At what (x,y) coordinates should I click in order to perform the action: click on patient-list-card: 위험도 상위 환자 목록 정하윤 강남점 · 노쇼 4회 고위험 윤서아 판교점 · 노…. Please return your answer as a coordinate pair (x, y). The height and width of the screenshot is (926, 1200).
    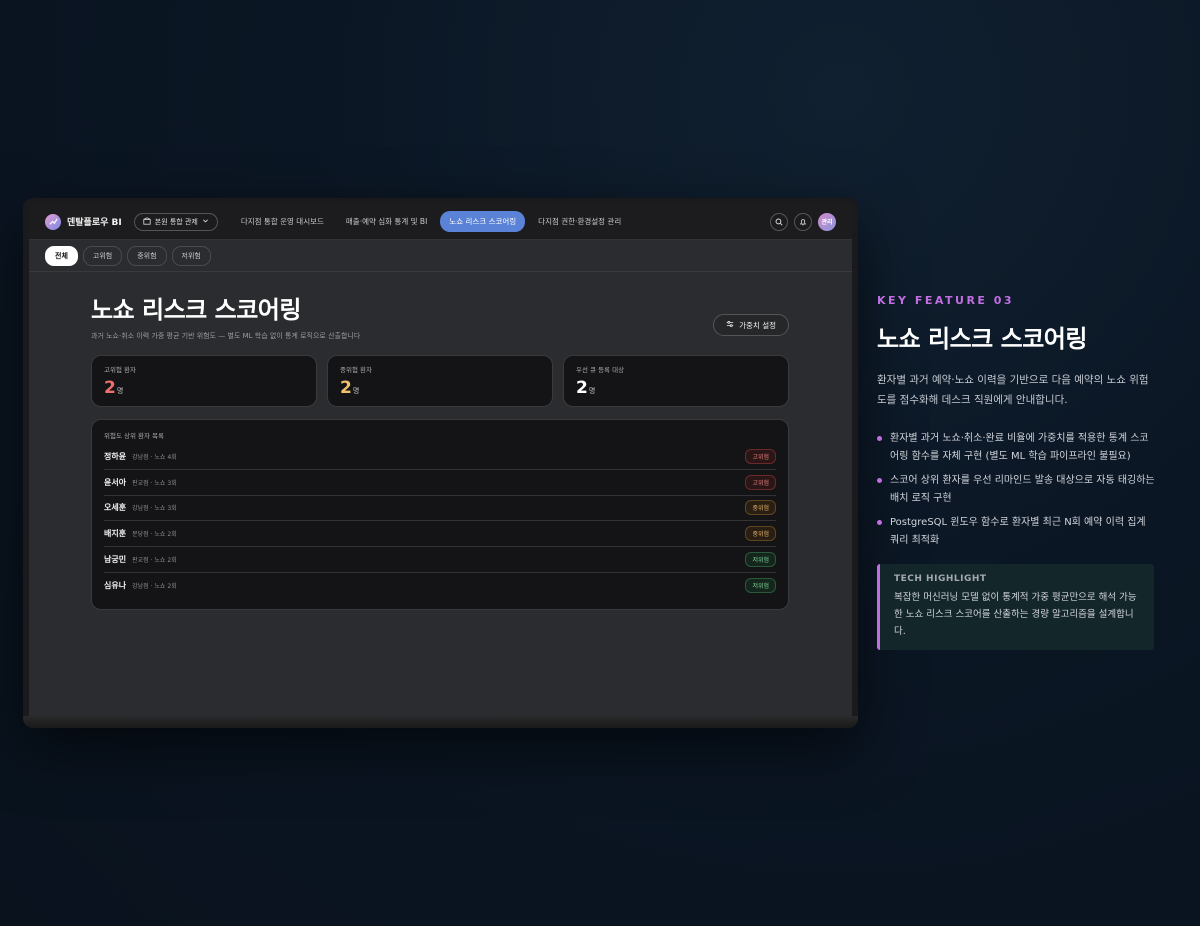
    Looking at the image, I should click on (440, 514).